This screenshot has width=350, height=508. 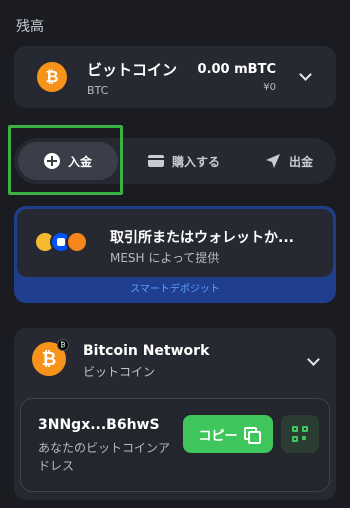 I want to click on balance-fiat: ¥0, so click(x=269, y=87).